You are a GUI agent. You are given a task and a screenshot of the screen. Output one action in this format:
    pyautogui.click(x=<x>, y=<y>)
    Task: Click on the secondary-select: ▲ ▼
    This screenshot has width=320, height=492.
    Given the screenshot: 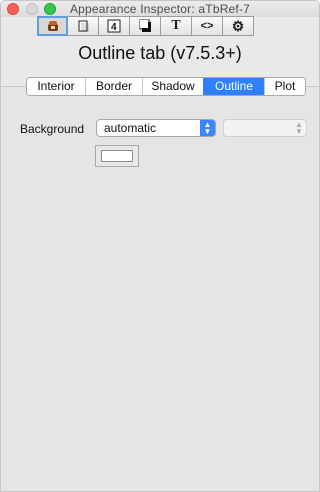 What is the action you would take?
    pyautogui.click(x=265, y=128)
    